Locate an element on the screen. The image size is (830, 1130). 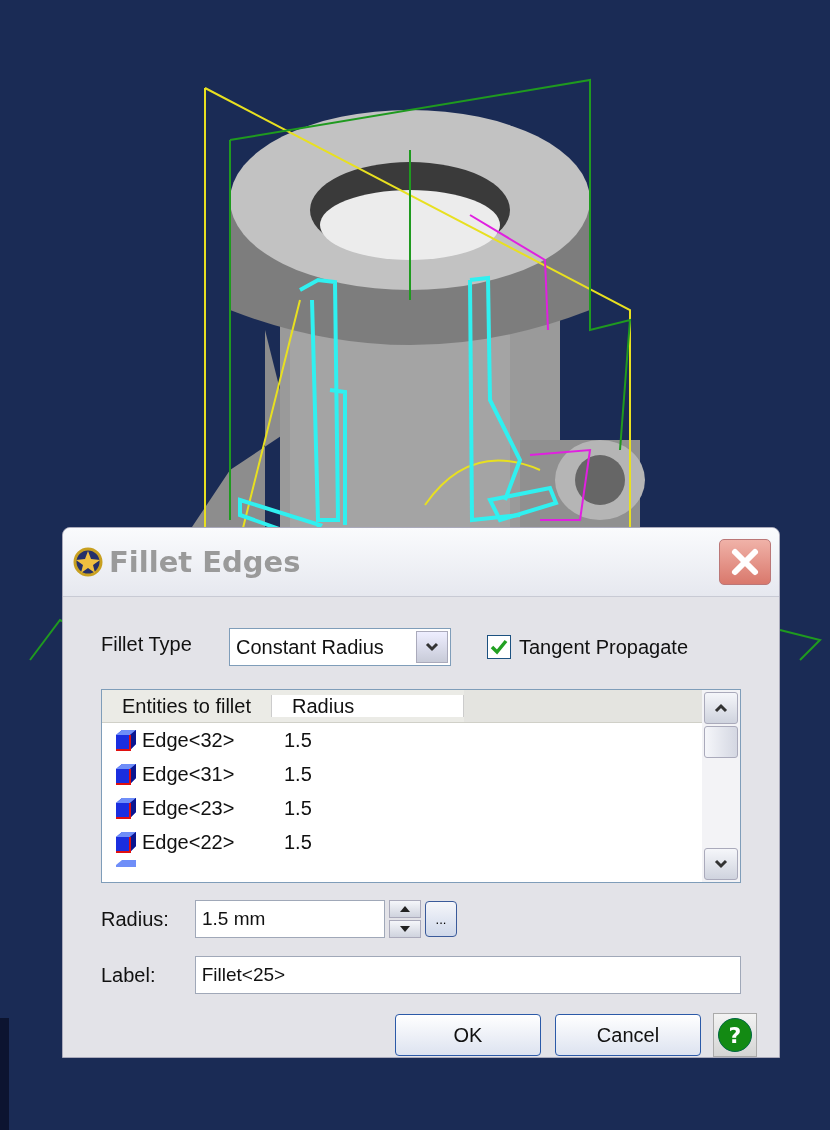
scrollbar is located at coordinates (721, 786).